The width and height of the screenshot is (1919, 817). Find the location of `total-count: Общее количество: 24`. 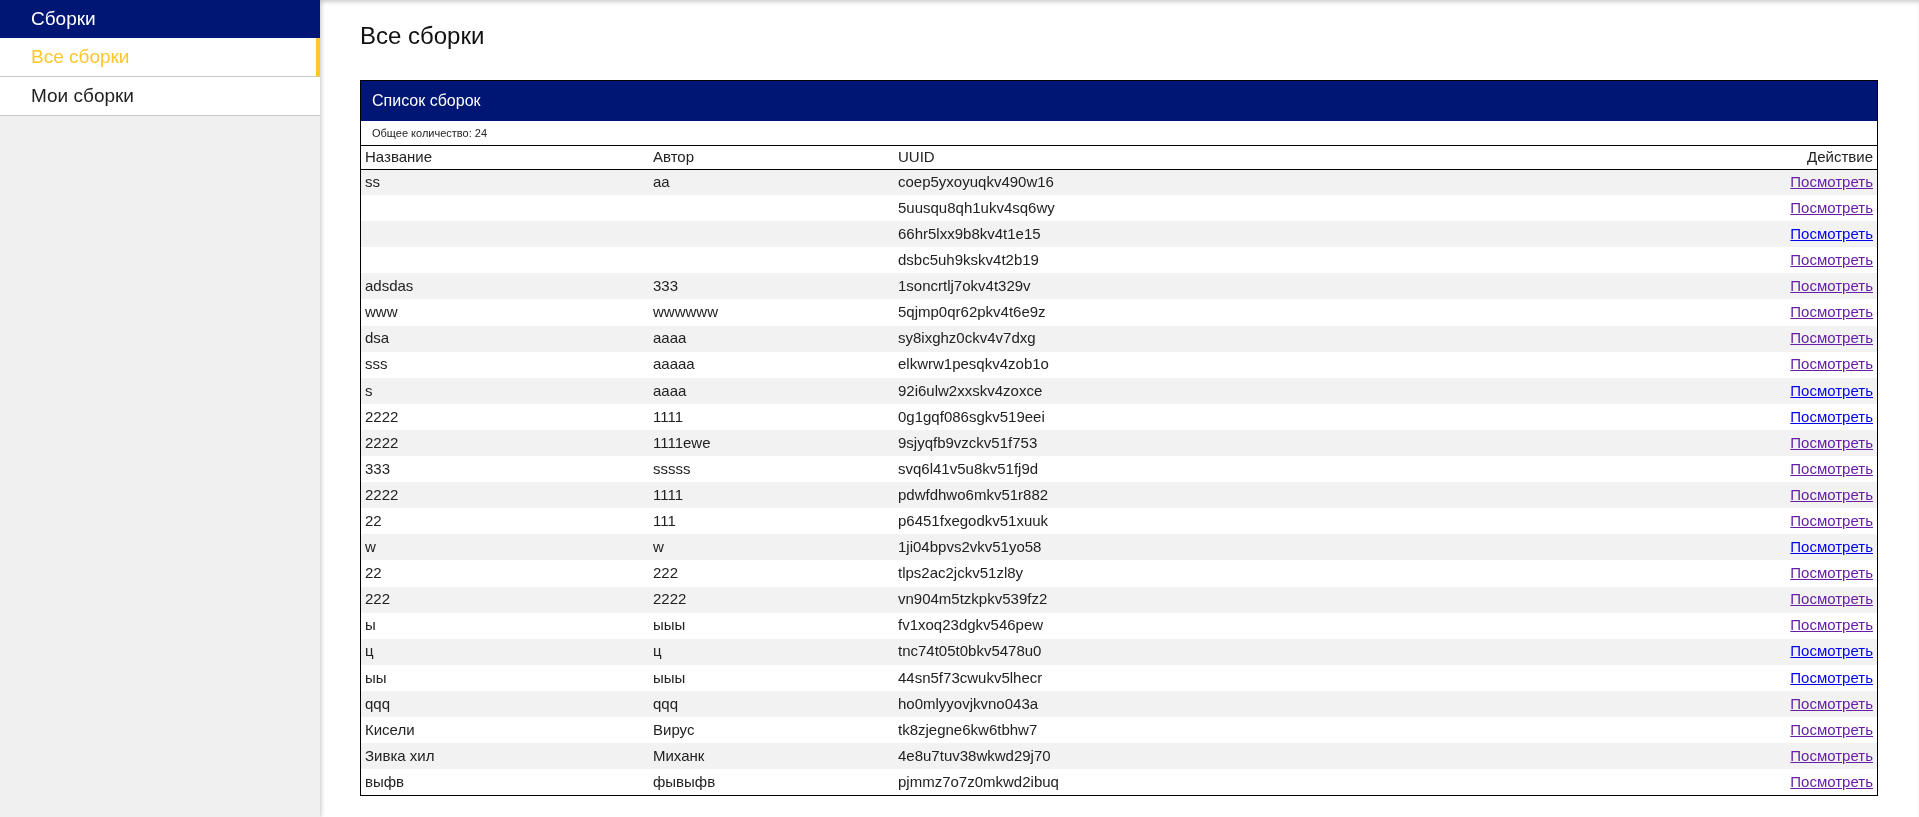

total-count: Общее количество: 24 is located at coordinates (430, 133).